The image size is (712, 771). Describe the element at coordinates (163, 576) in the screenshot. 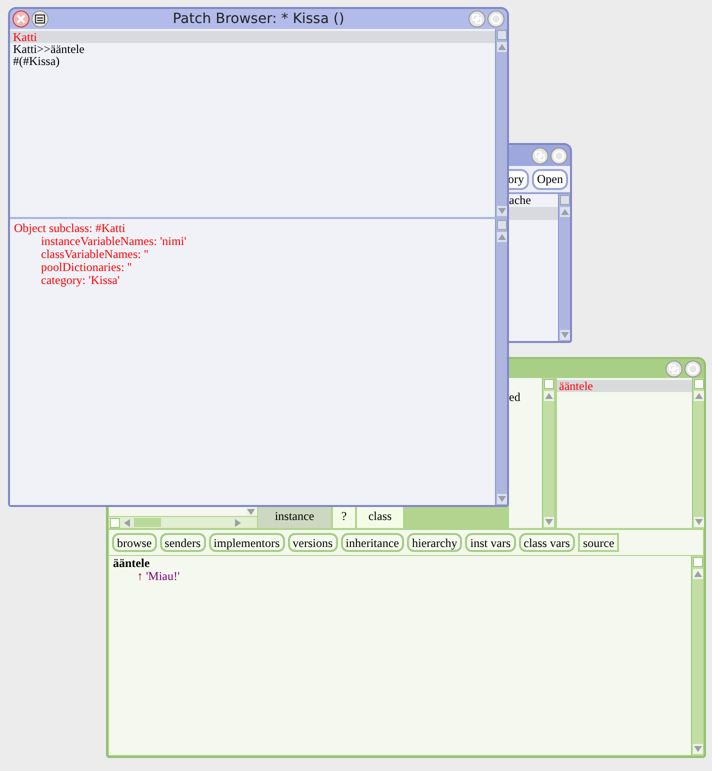

I see `string-literal: 'Miau!'` at that location.